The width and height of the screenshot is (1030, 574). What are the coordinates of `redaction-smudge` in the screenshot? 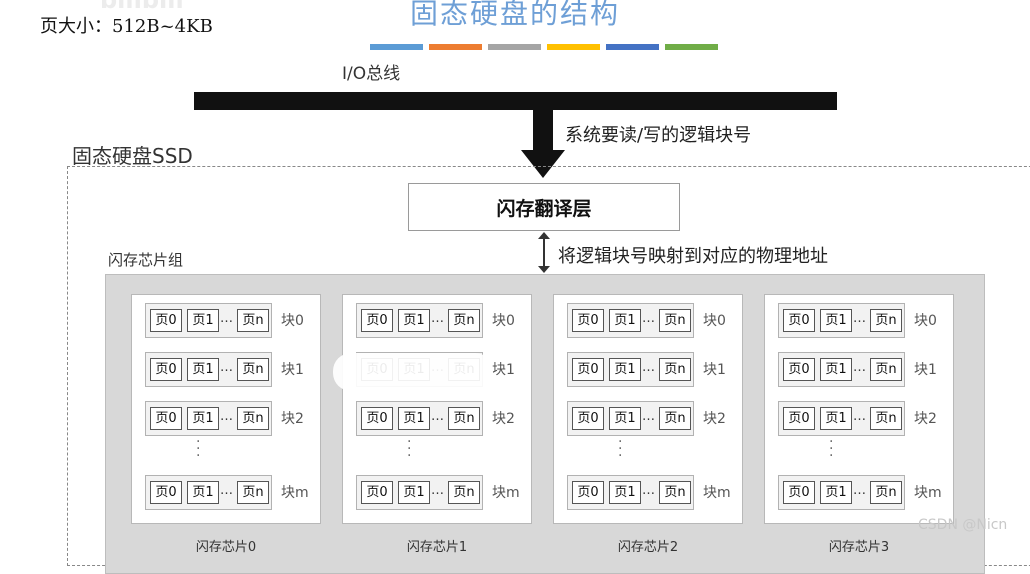 It's located at (413, 372).